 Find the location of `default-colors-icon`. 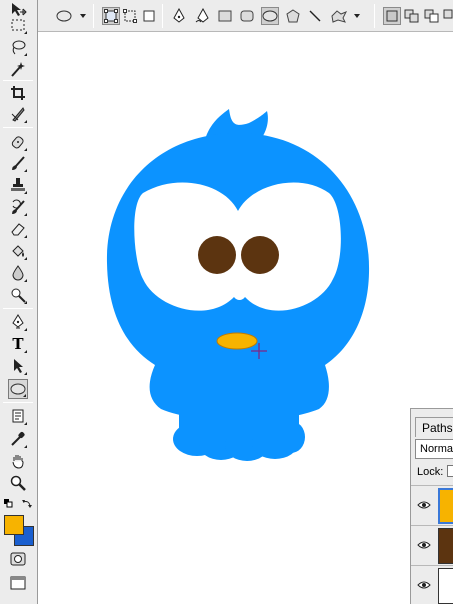

default-colors-icon is located at coordinates (8, 504).